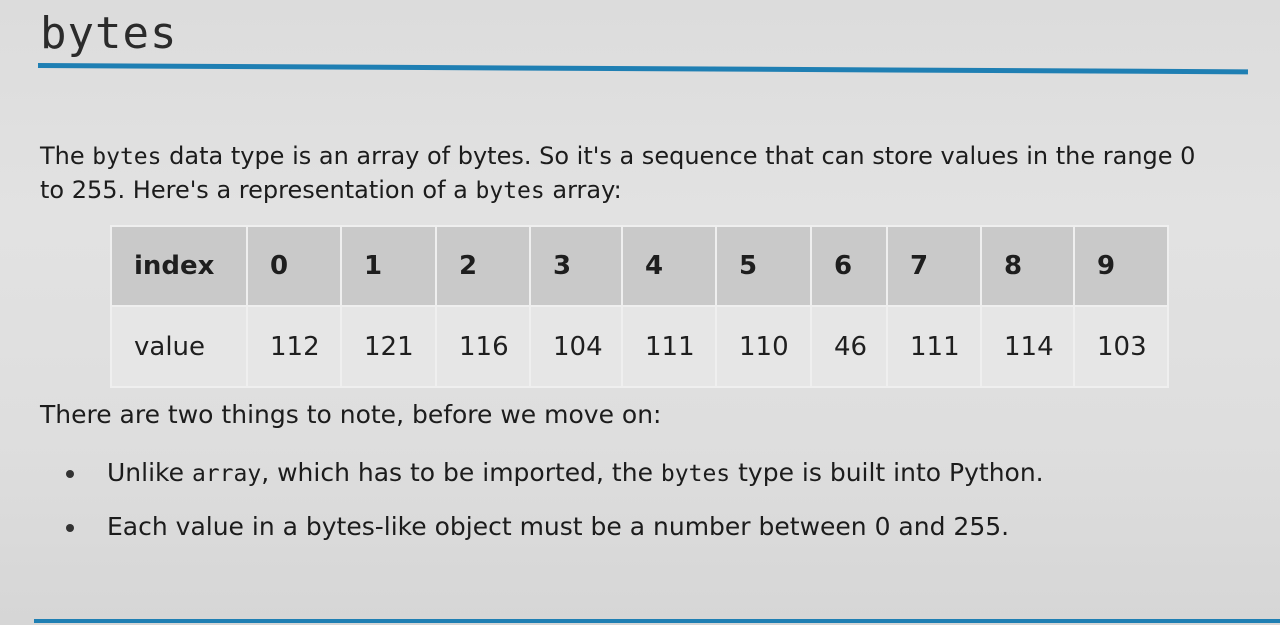  Describe the element at coordinates (388, 266) in the screenshot. I see `index-cell: 1` at that location.